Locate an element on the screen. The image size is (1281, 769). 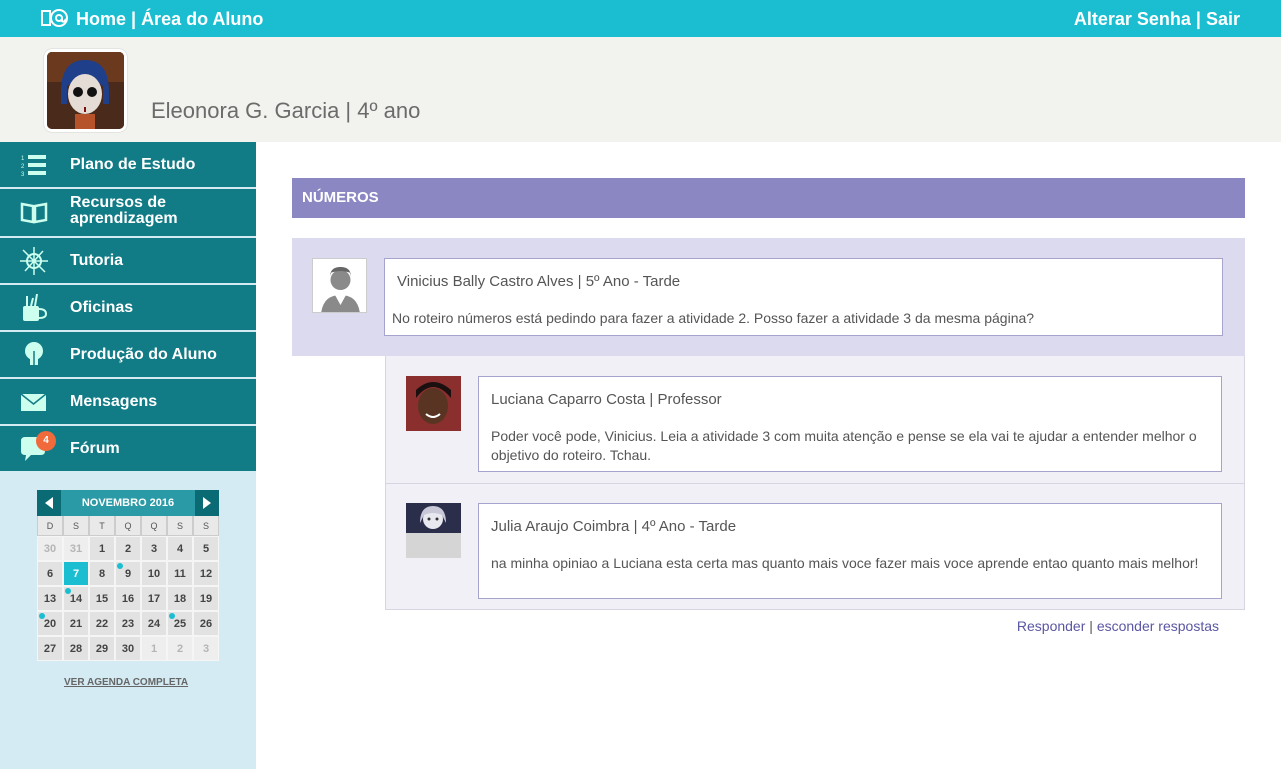
calendar-day: 14 is located at coordinates (76, 598).